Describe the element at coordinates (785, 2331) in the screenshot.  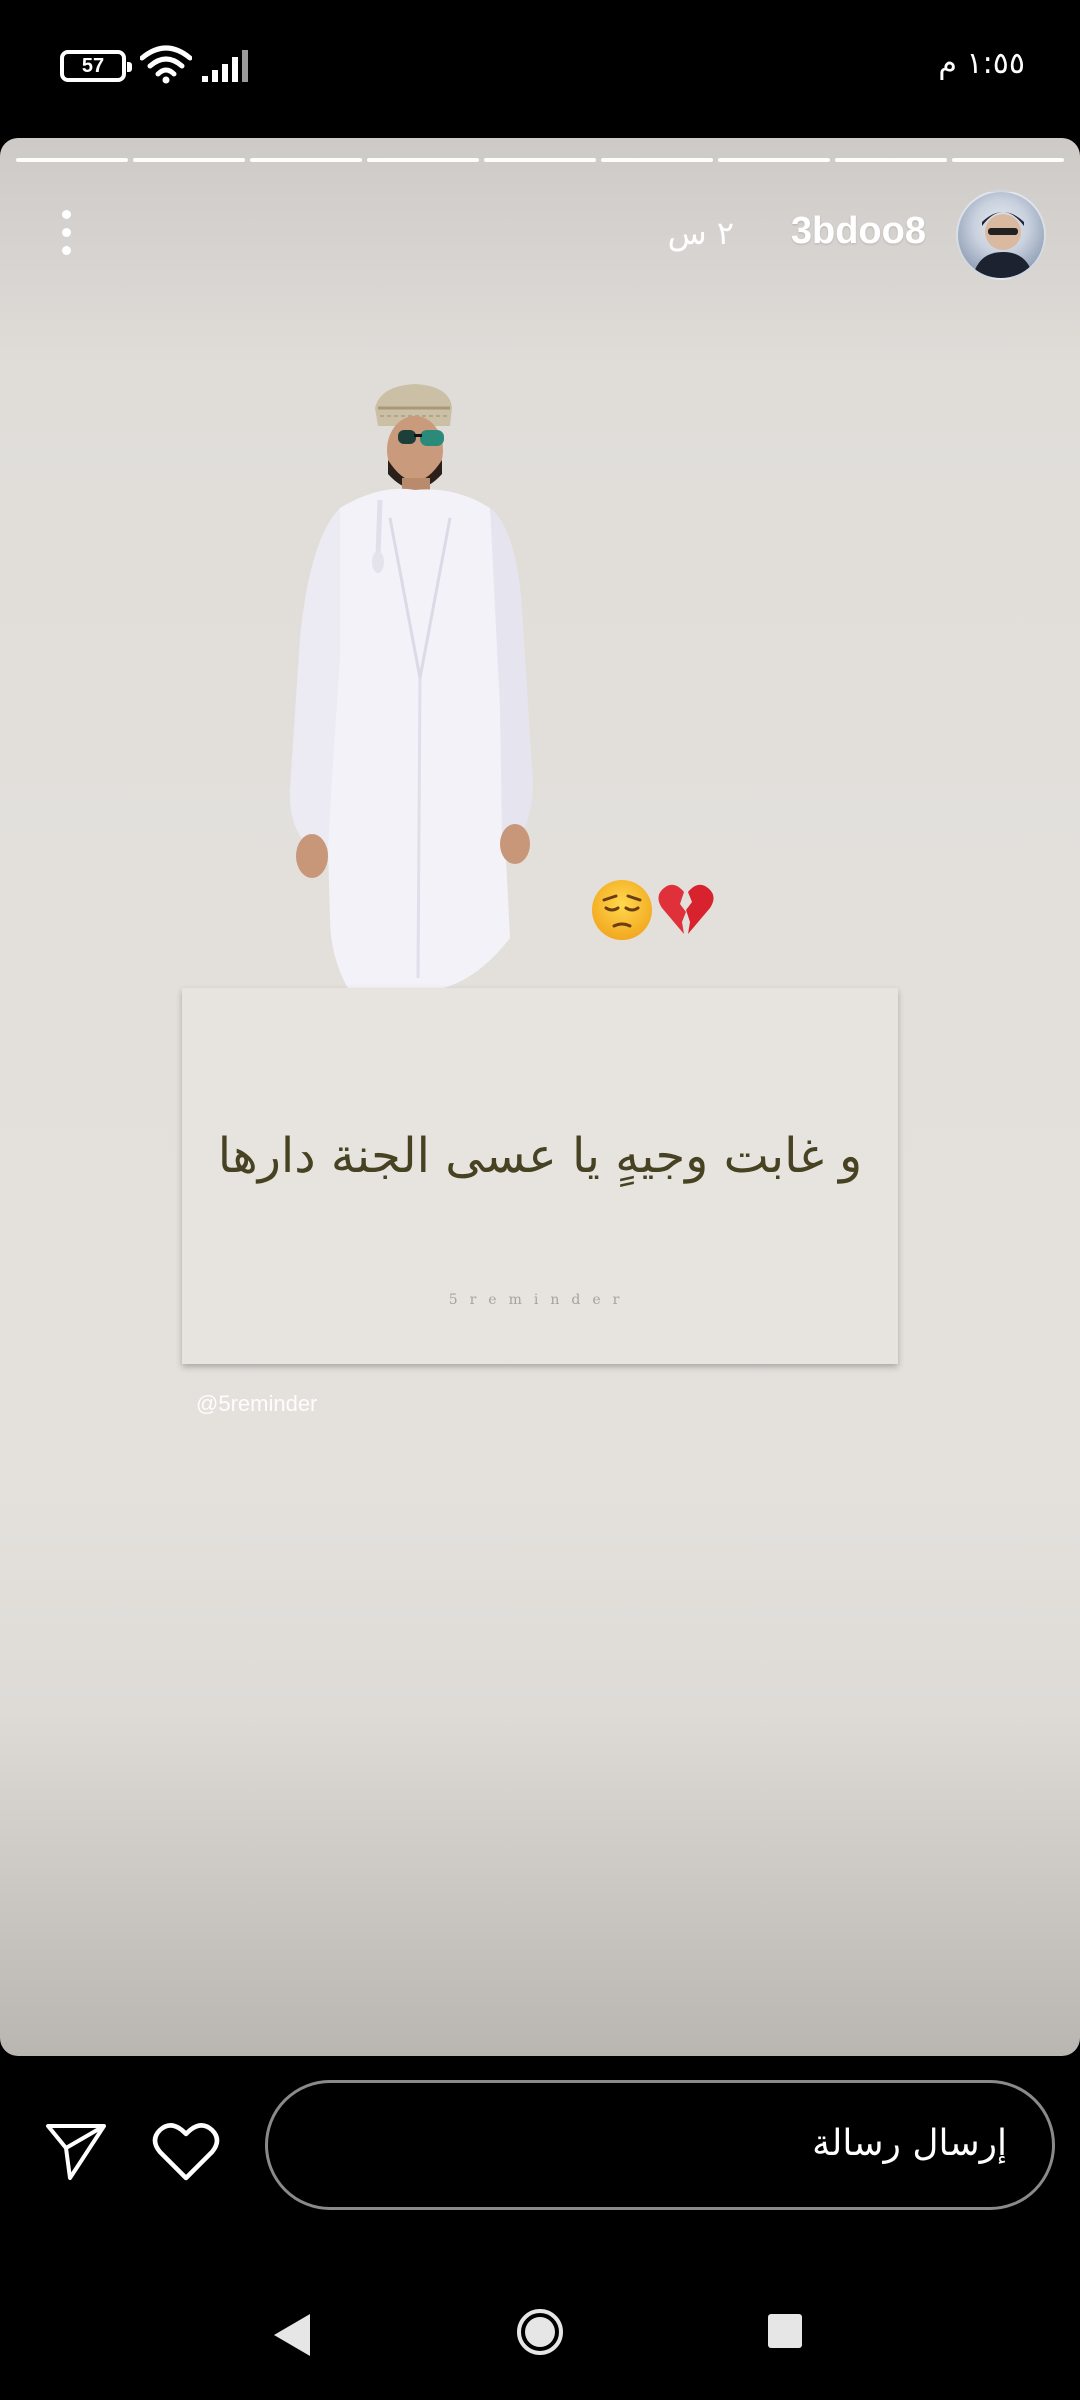
I see `recents-icon` at that location.